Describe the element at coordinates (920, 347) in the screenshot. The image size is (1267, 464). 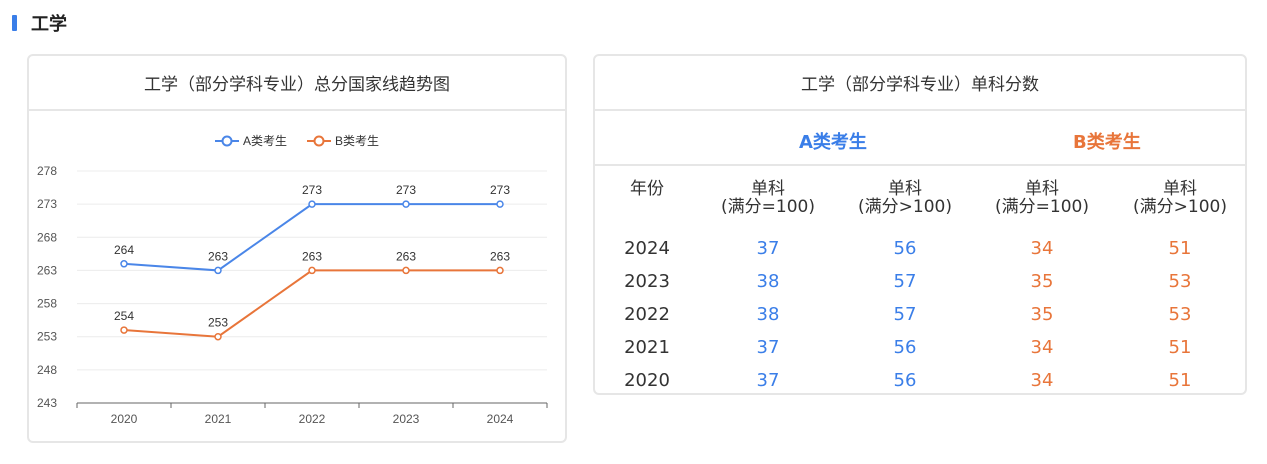
I see `table-row: 2021 37 56 34 51` at that location.